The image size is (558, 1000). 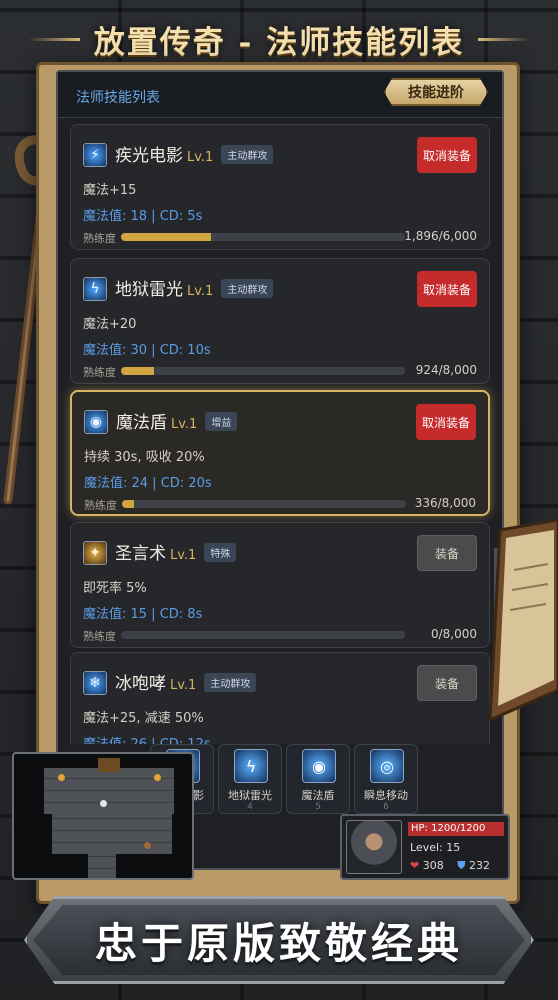 I want to click on character-level: Level: 15, so click(x=435, y=847).